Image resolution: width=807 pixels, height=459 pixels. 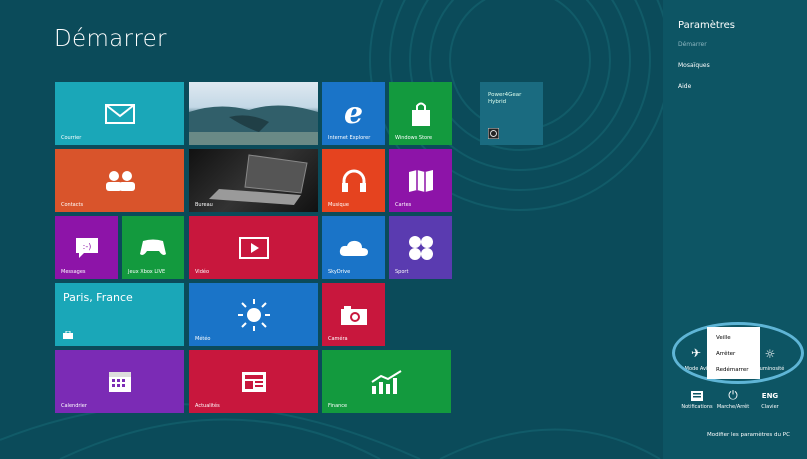 What do you see at coordinates (725, 354) in the screenshot?
I see `power-menu-shutdown: Arrêter` at bounding box center [725, 354].